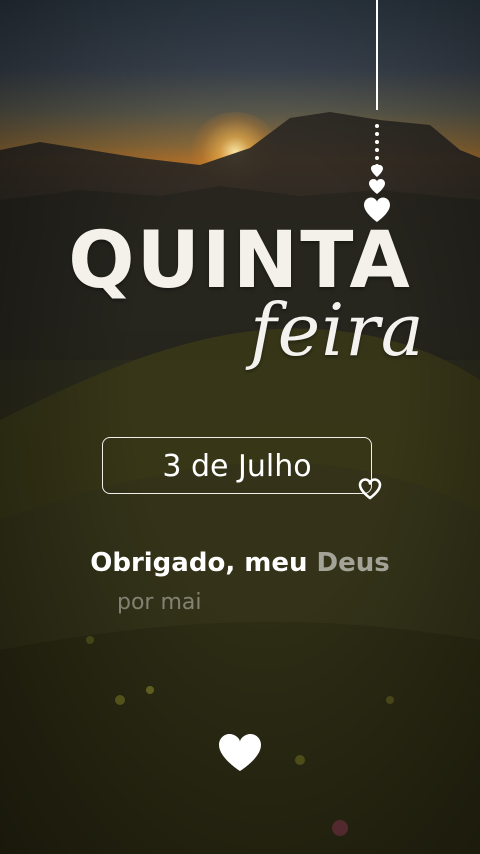 The height and width of the screenshot is (854, 480). I want to click on heart-outline-icon, so click(370, 489).